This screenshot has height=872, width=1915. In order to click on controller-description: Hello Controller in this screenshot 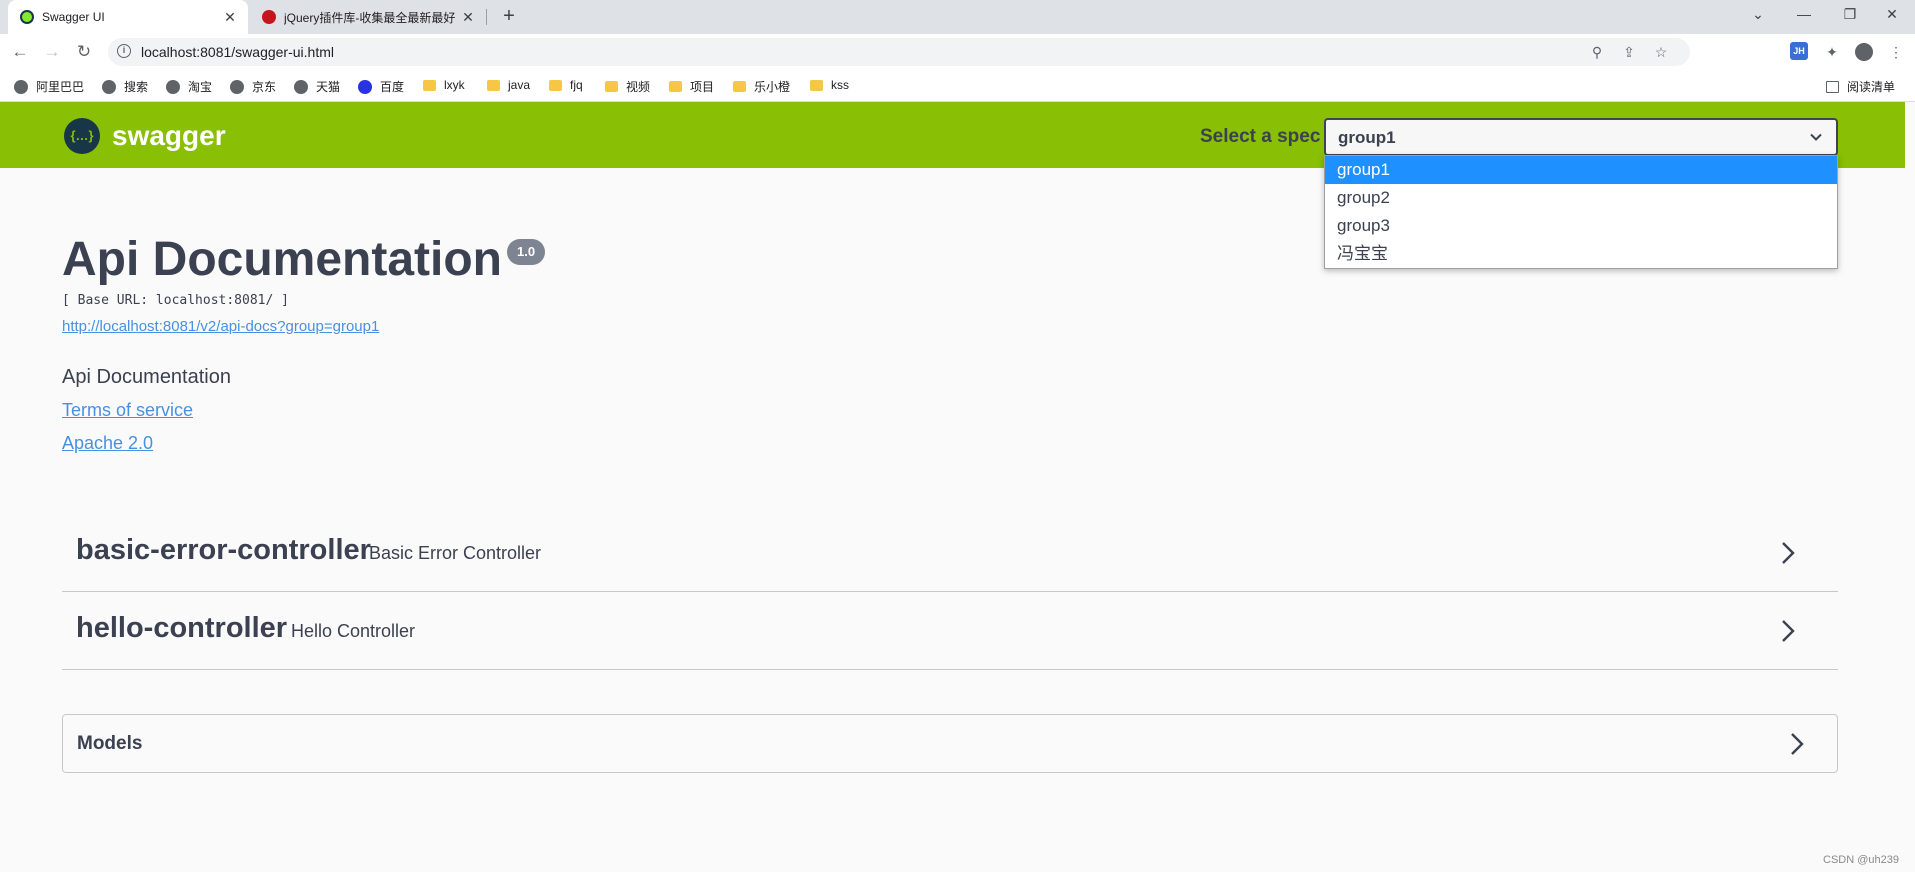, I will do `click(353, 631)`.